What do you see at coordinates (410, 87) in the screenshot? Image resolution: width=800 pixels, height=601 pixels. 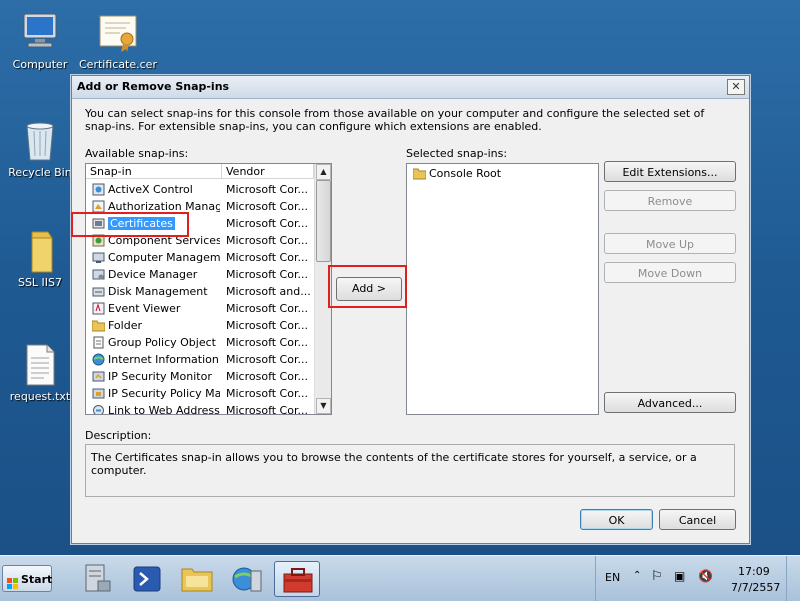 I see `dialog-titlebar: Add or Remove Snap-ins ✕` at bounding box center [410, 87].